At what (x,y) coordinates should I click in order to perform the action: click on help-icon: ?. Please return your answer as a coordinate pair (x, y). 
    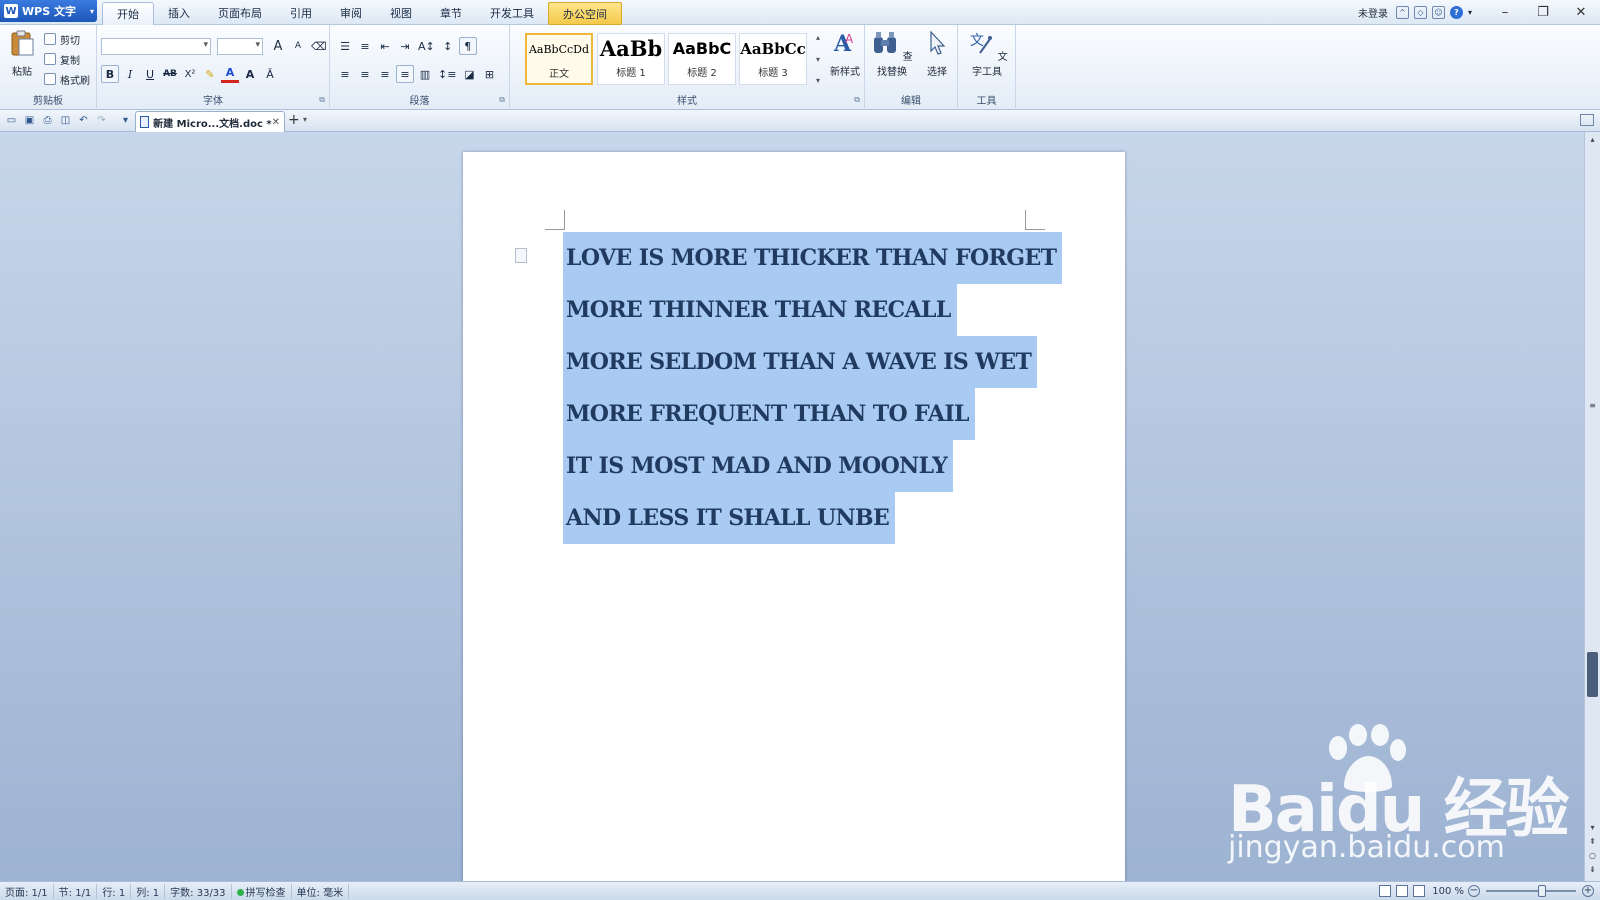
    Looking at the image, I should click on (1456, 12).